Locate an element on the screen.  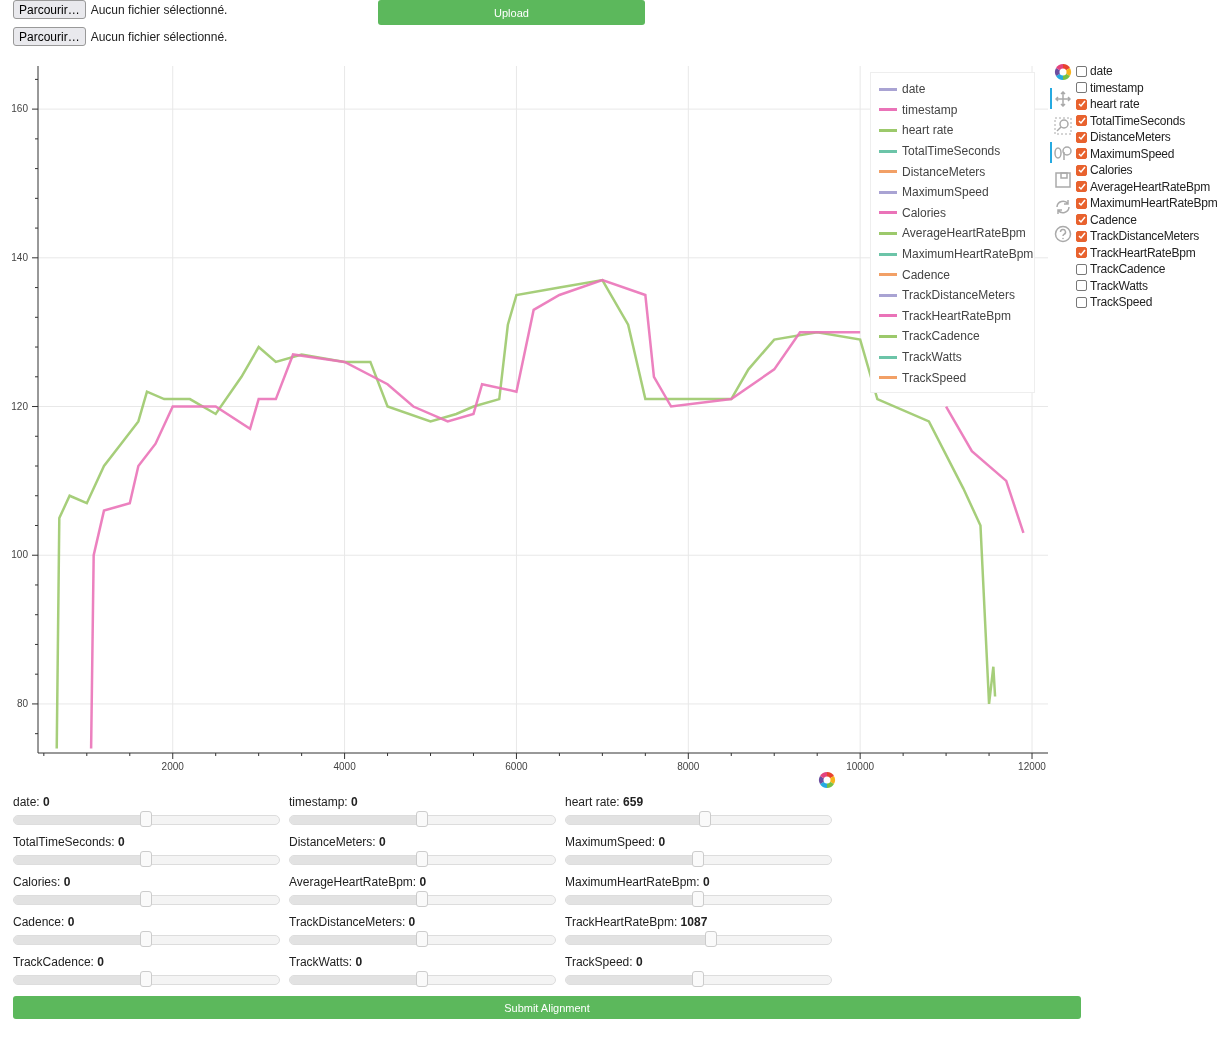
slider-label: TrackWatts: 0 is located at coordinates (326, 962).